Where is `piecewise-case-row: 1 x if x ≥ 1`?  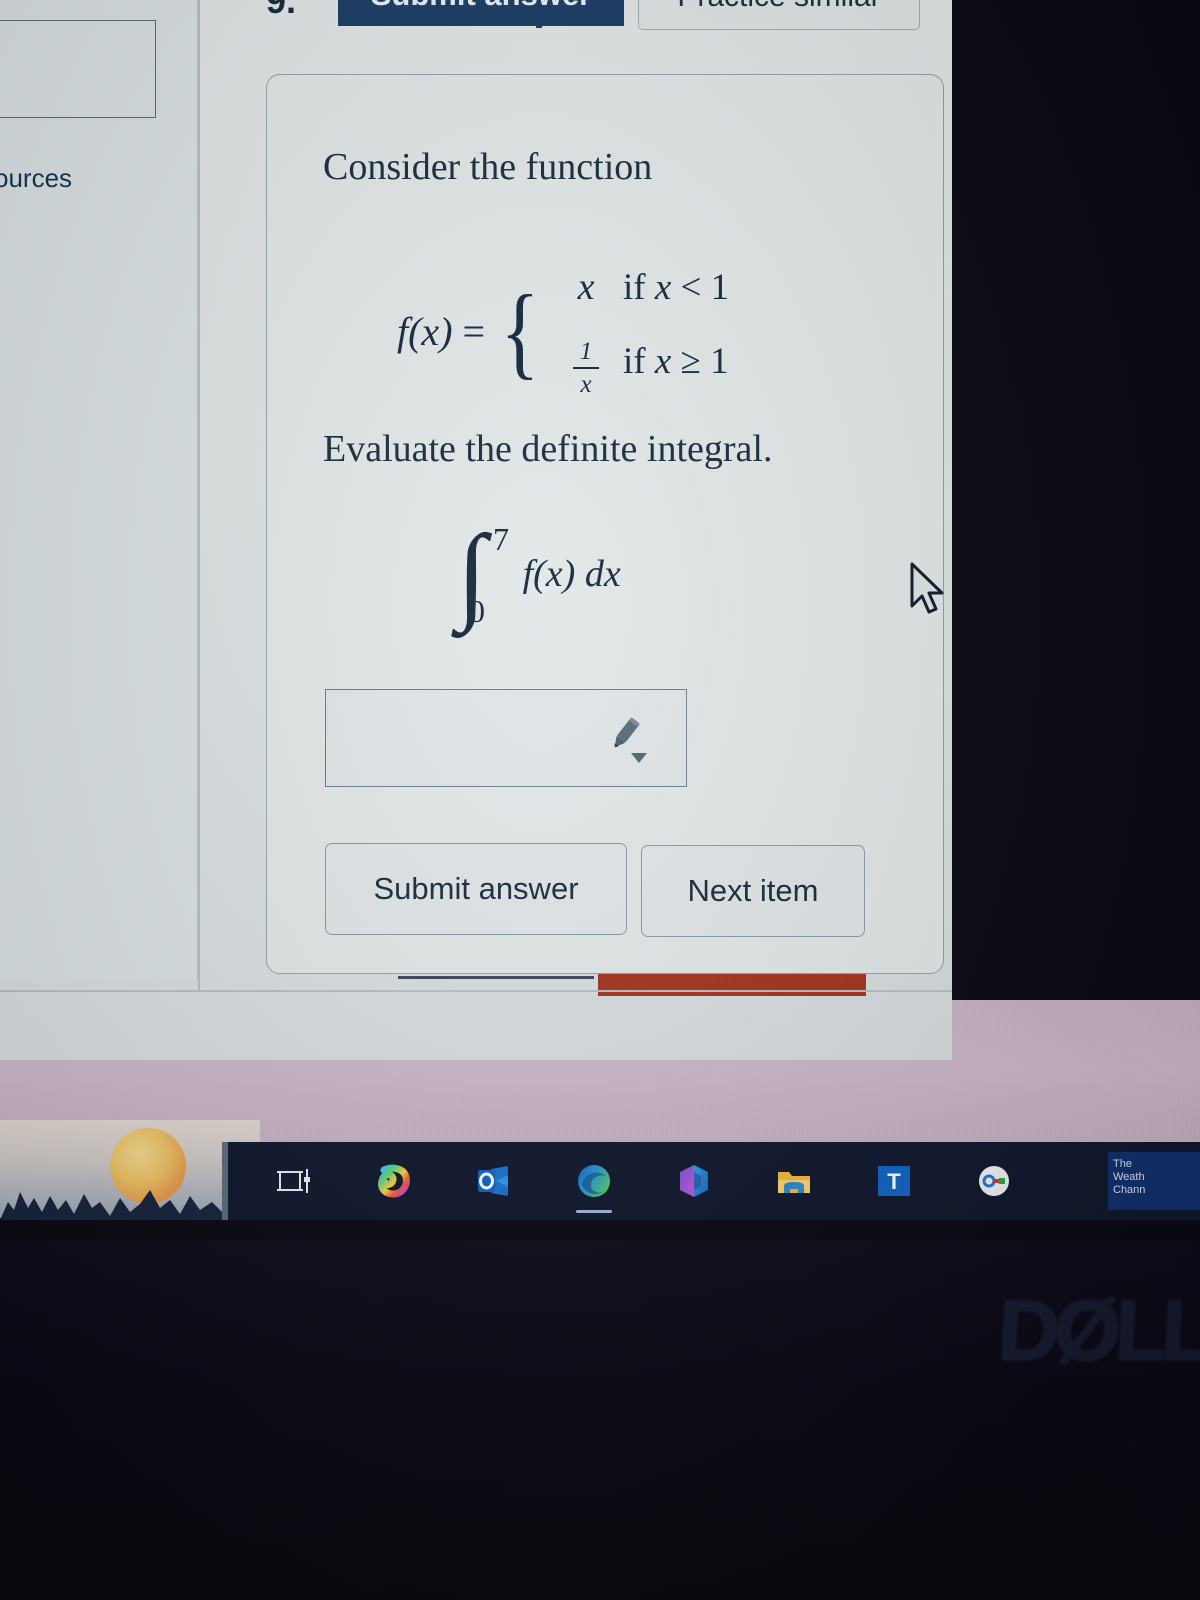
piecewise-case-row: 1 x if x ≥ 1 is located at coordinates (639, 361).